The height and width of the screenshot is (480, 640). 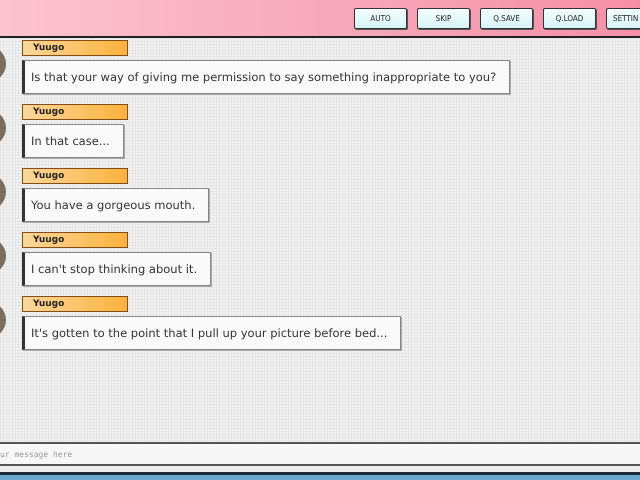 I want to click on message-input: ur message here, so click(x=320, y=454).